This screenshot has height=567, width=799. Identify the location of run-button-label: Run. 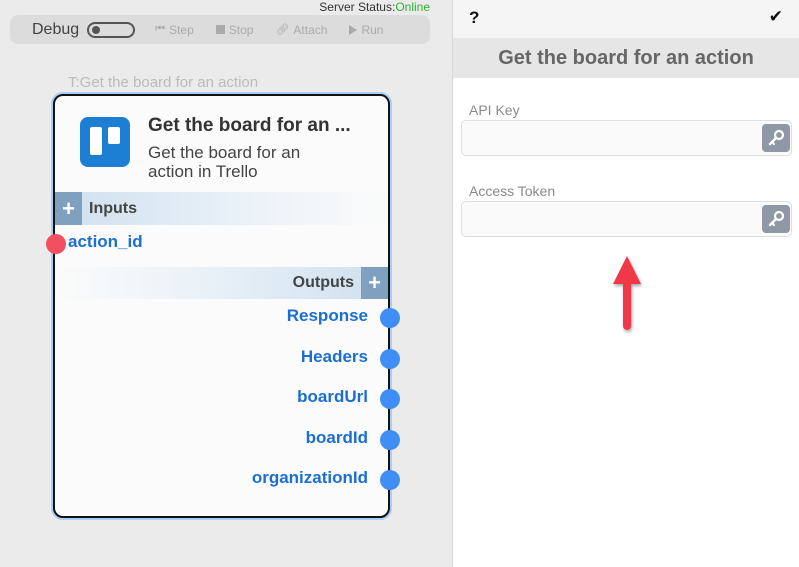
(372, 29).